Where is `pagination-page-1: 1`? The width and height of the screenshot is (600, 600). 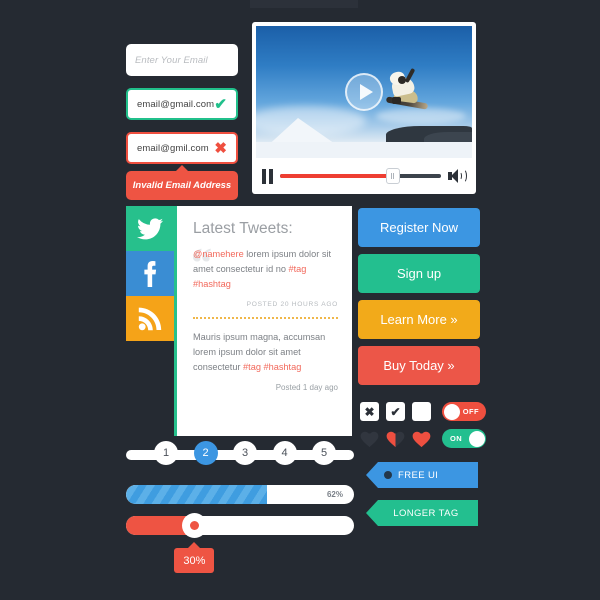 pagination-page-1: 1 is located at coordinates (166, 453).